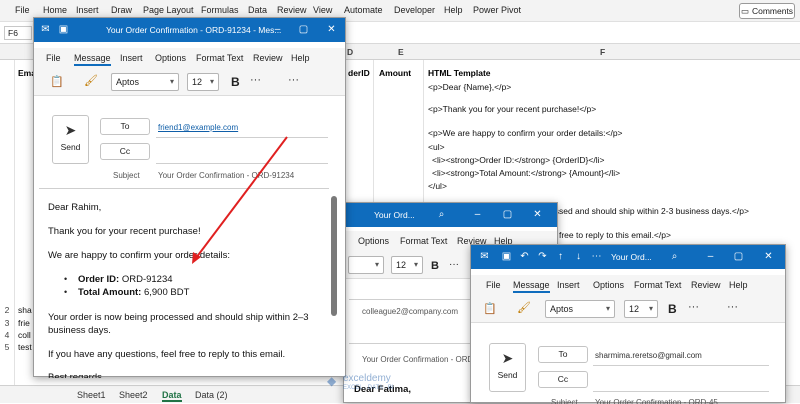  I want to click on exceldemy-watermark: ◆ exceldemy EXCEL · DATA · BI, so click(377, 385).